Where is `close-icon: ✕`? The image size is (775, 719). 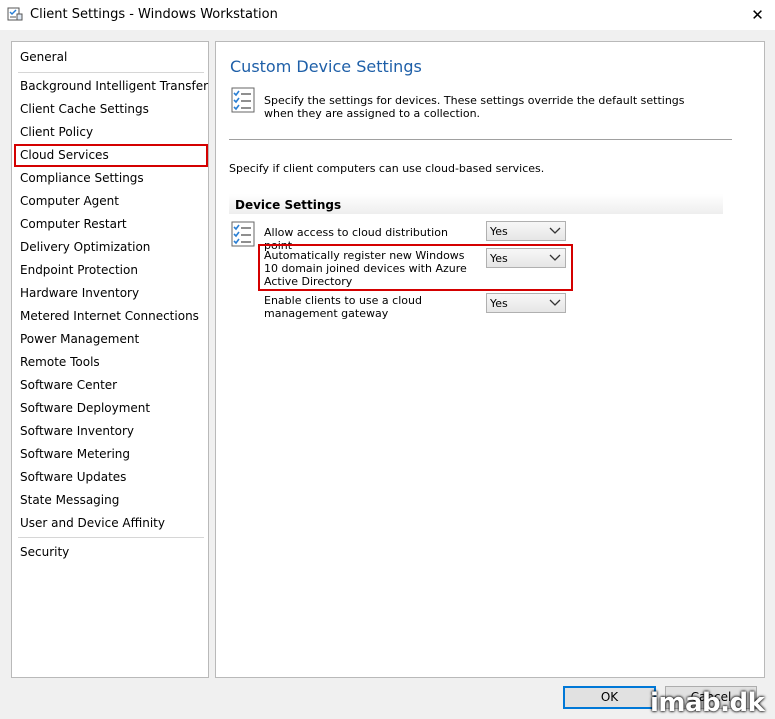 close-icon: ✕ is located at coordinates (757, 15).